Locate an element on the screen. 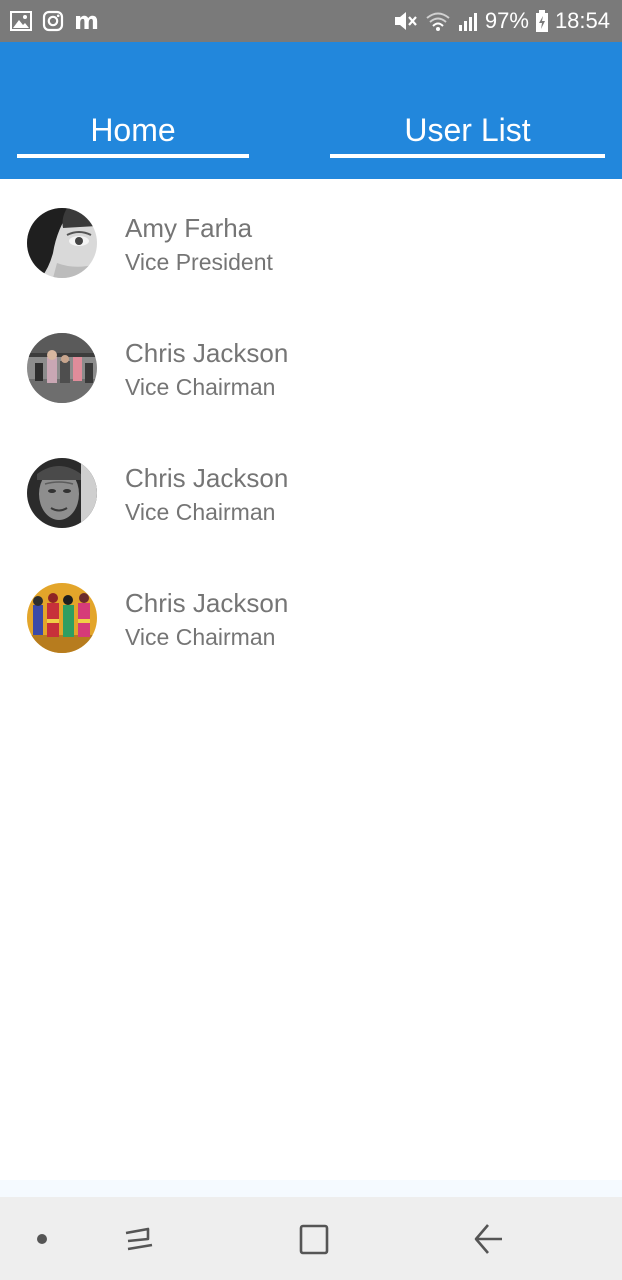 The image size is (622, 1280). home-icon is located at coordinates (314, 1239).